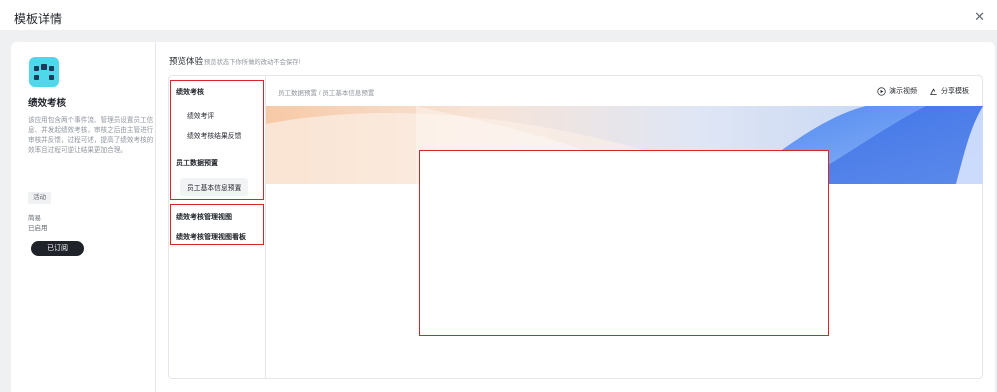 Image resolution: width=997 pixels, height=392 pixels. I want to click on demo-video-button: 演示视频, so click(897, 91).